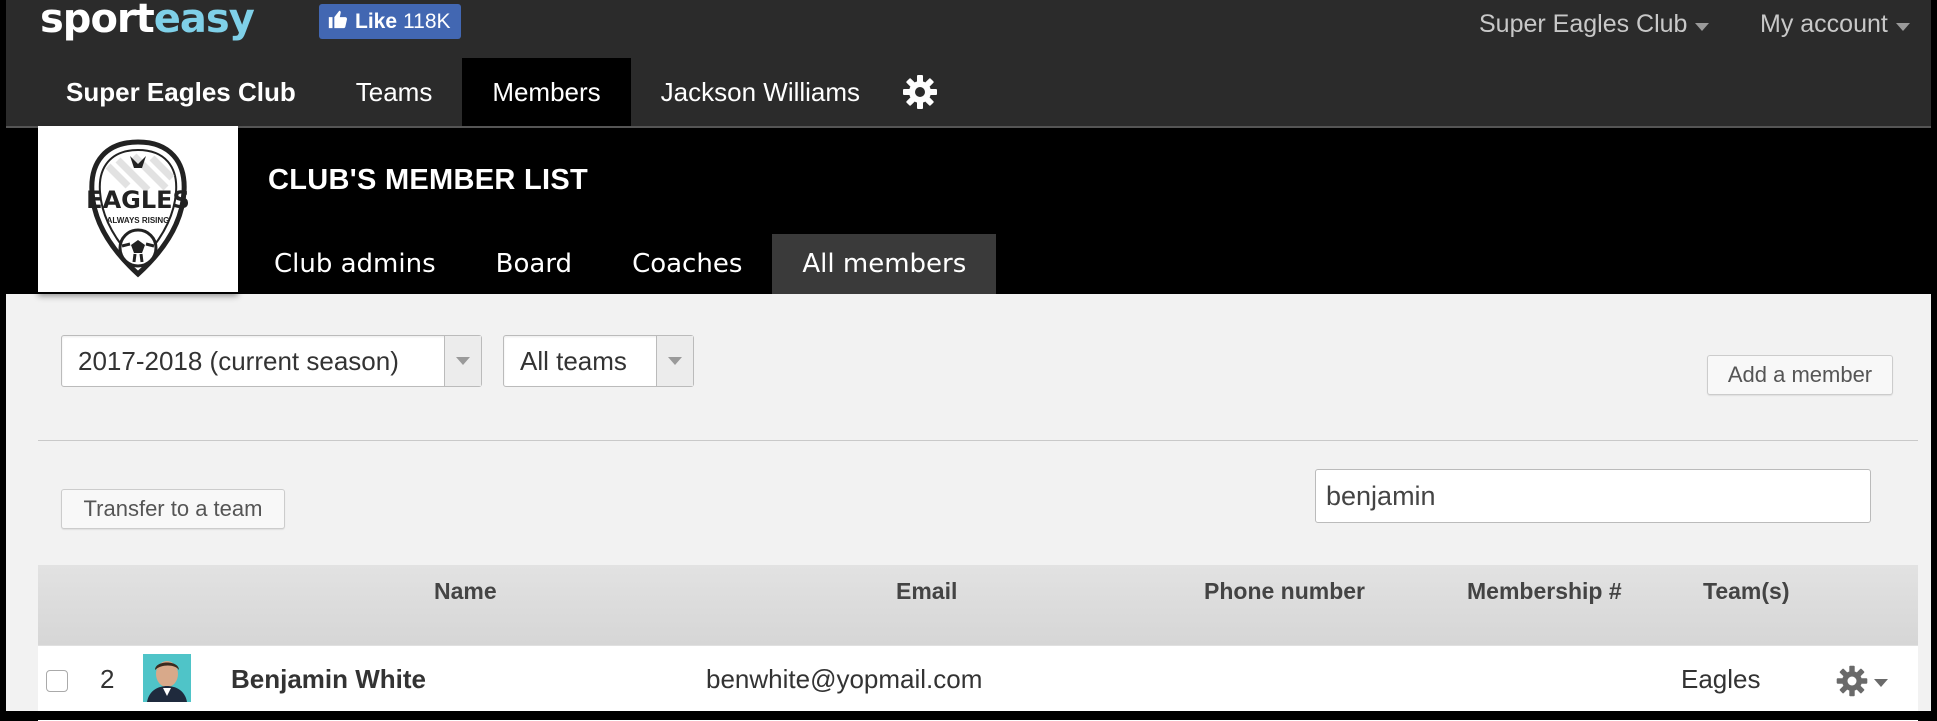  Describe the element at coordinates (167, 678) in the screenshot. I see `avatar` at that location.